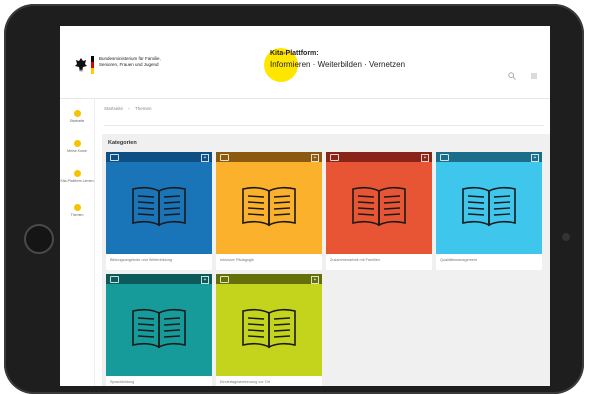  I want to click on divider, so click(324, 125).